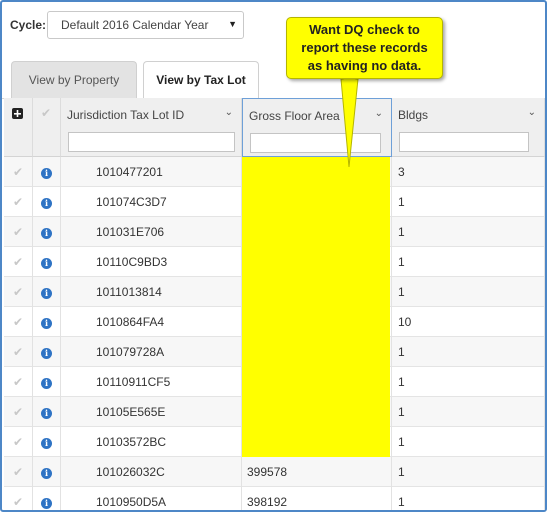 The image size is (547, 512). What do you see at coordinates (232, 24) in the screenshot?
I see `chevron-down-icon: ▼` at bounding box center [232, 24].